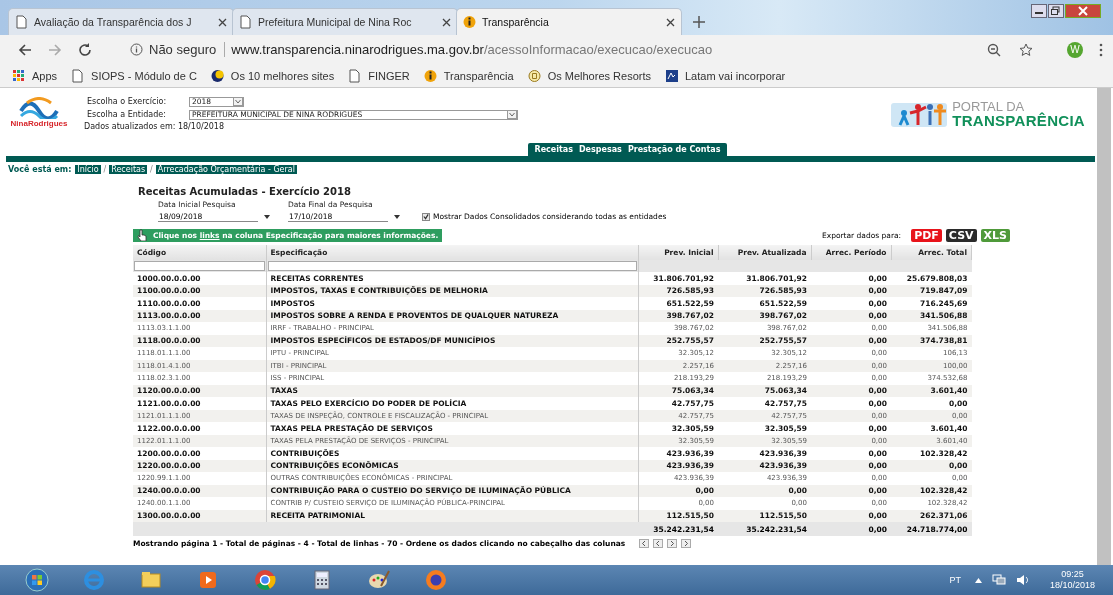  Describe the element at coordinates (335, 22) in the screenshot. I see `tab-title: Prefeitura Municipal de Nina Roc` at that location.